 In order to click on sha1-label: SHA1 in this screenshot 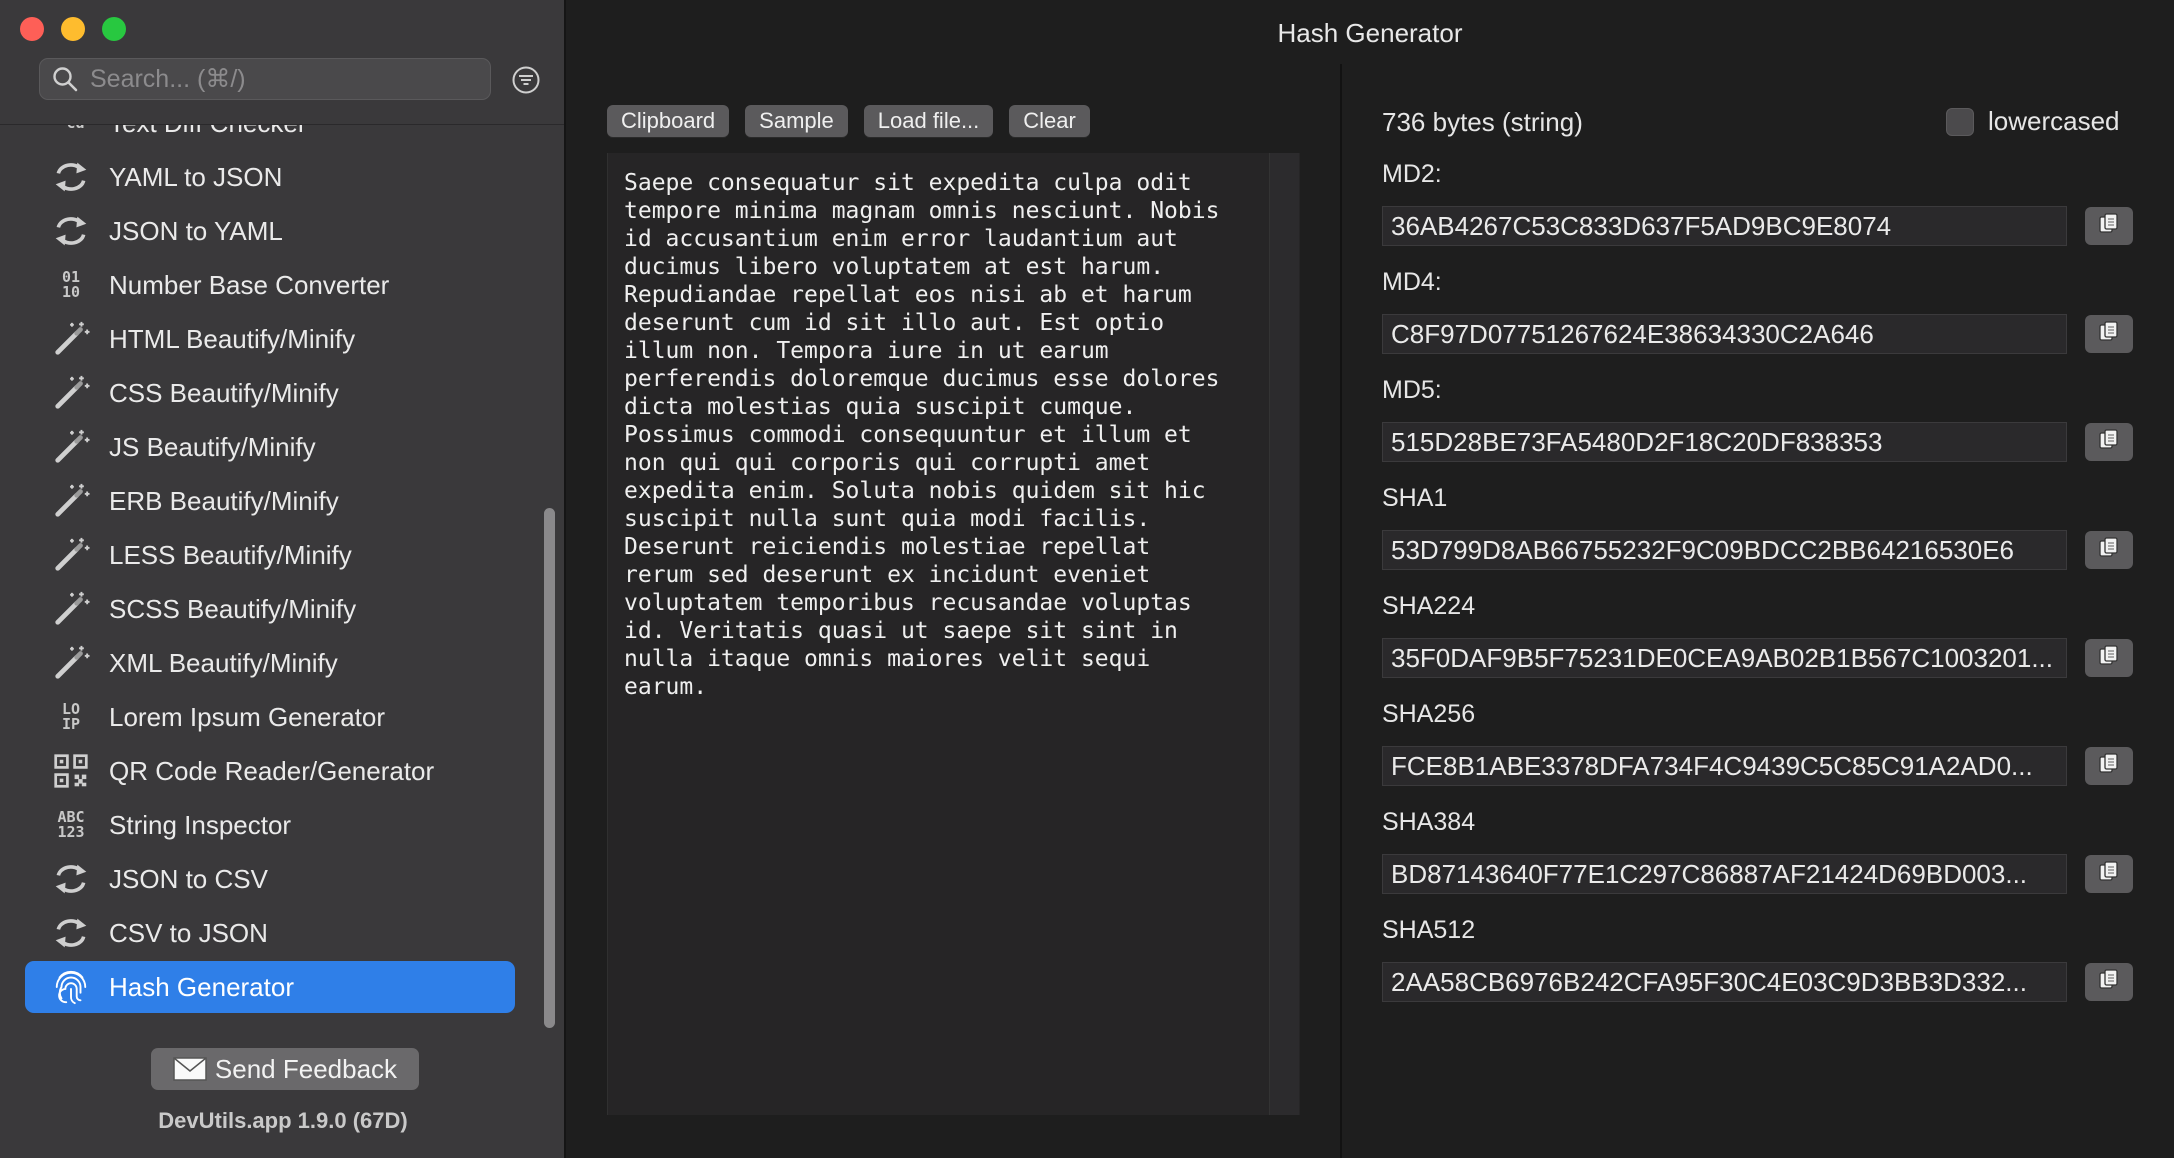, I will do `click(1415, 498)`.